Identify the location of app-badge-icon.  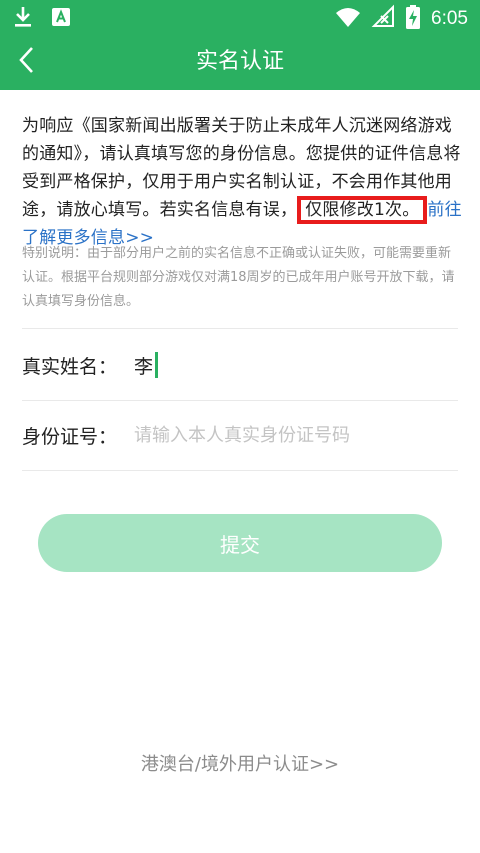
(61, 19).